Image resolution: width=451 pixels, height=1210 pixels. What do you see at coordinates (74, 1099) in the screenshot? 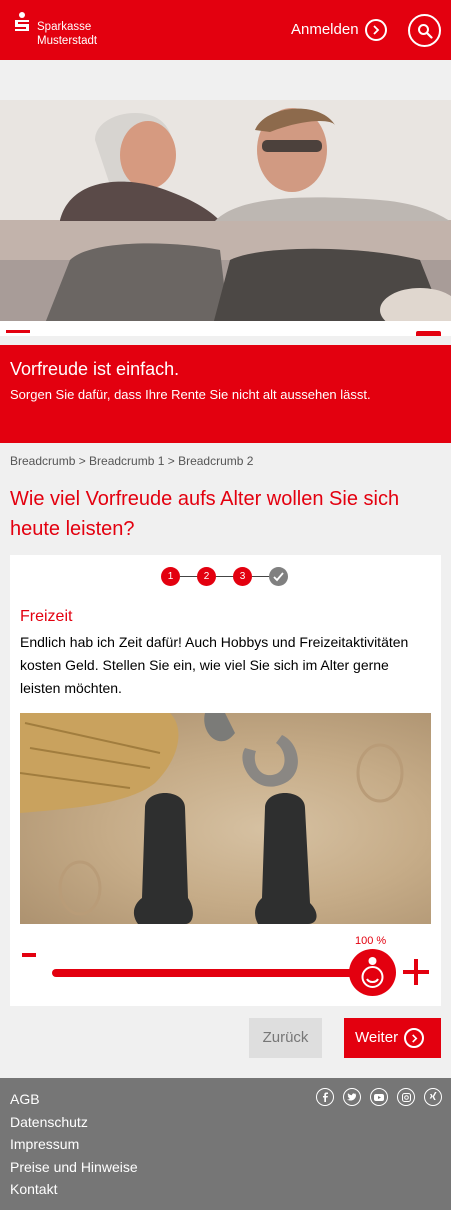
I see `footer-link-agb: AGB` at bounding box center [74, 1099].